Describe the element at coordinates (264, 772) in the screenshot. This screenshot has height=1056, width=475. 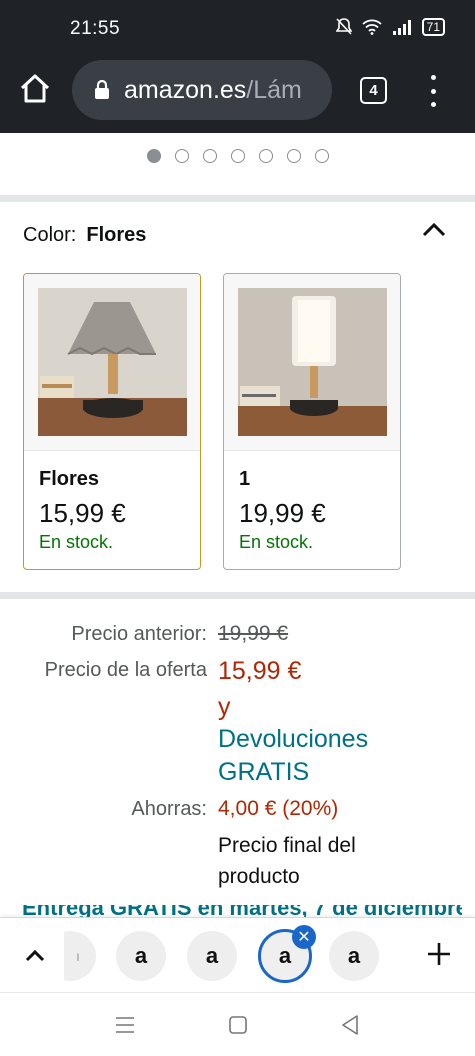
I see `free-returns-line2: GRATIS` at that location.